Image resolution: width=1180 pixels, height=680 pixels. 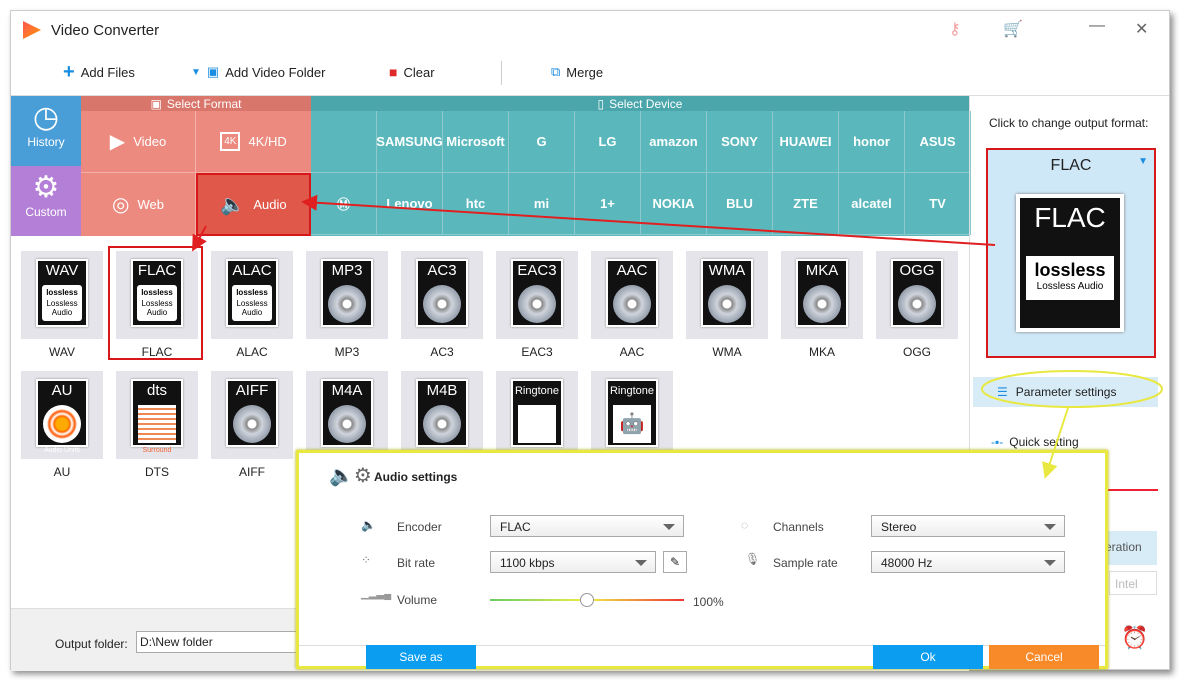 I want to click on callout-arrow-flac, so click(x=199, y=238).